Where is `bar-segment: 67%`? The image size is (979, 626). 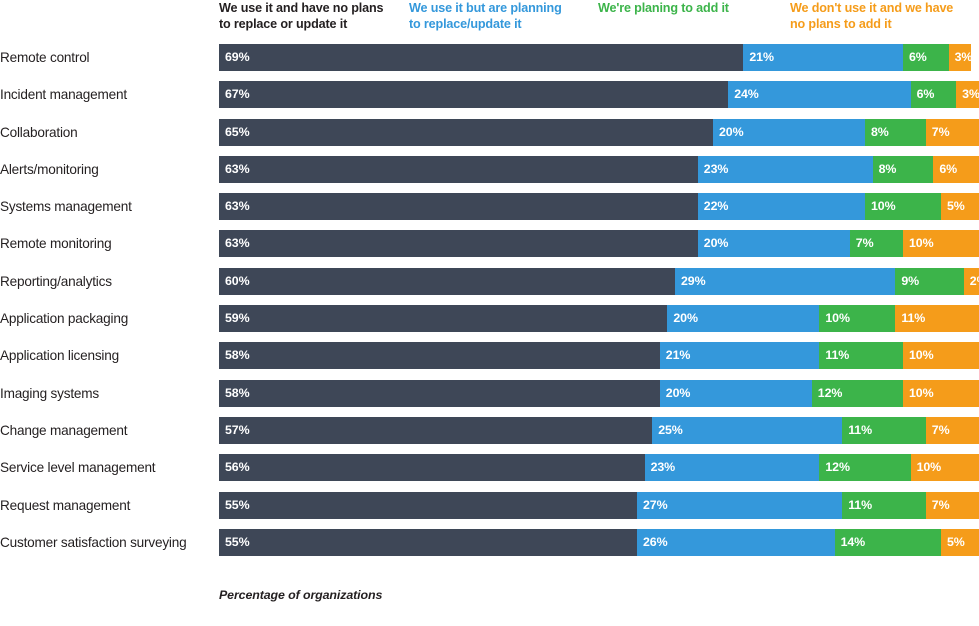 bar-segment: 67% is located at coordinates (474, 95).